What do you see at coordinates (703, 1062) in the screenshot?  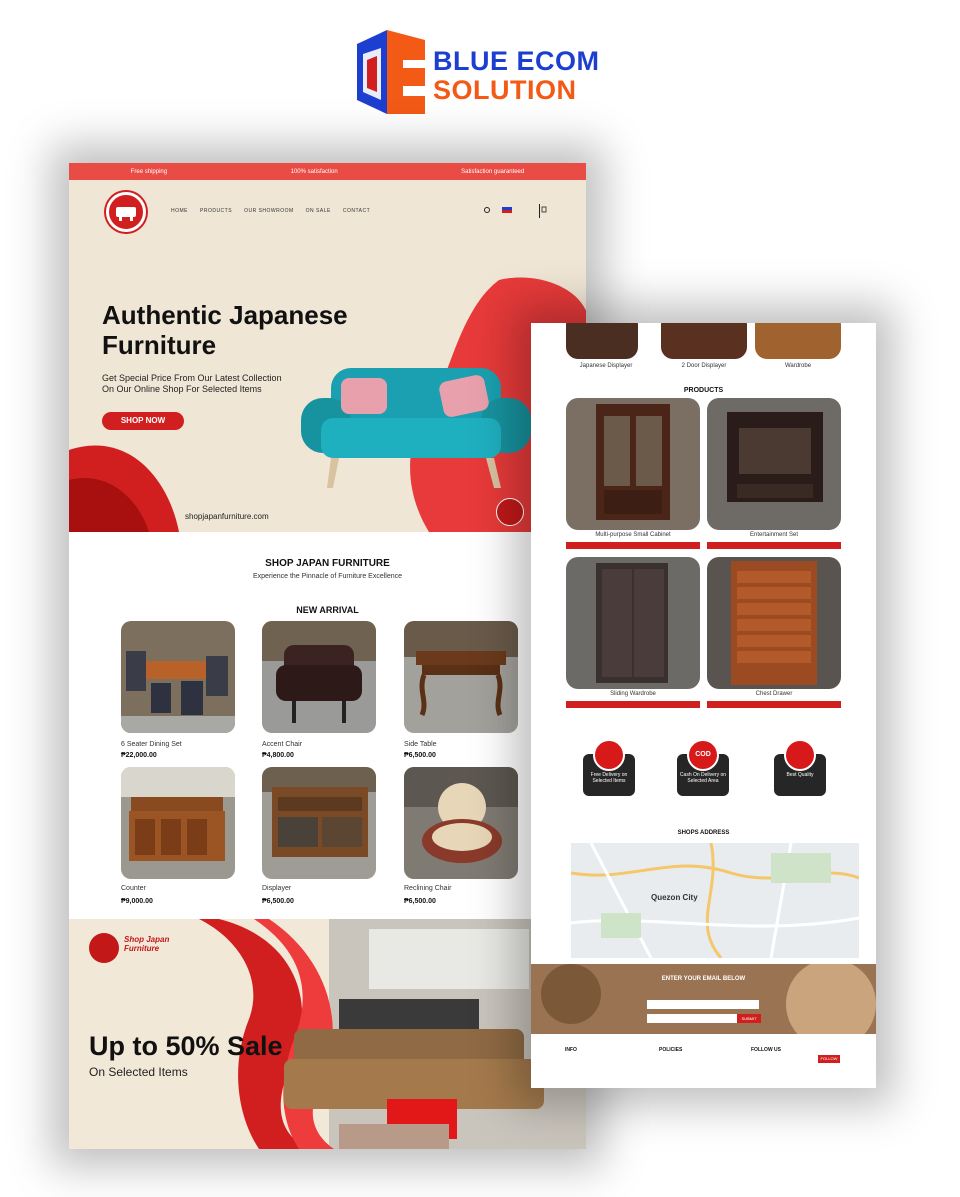 I see `footer: INFO POLICIES FOLLOW US FOLLOW` at bounding box center [703, 1062].